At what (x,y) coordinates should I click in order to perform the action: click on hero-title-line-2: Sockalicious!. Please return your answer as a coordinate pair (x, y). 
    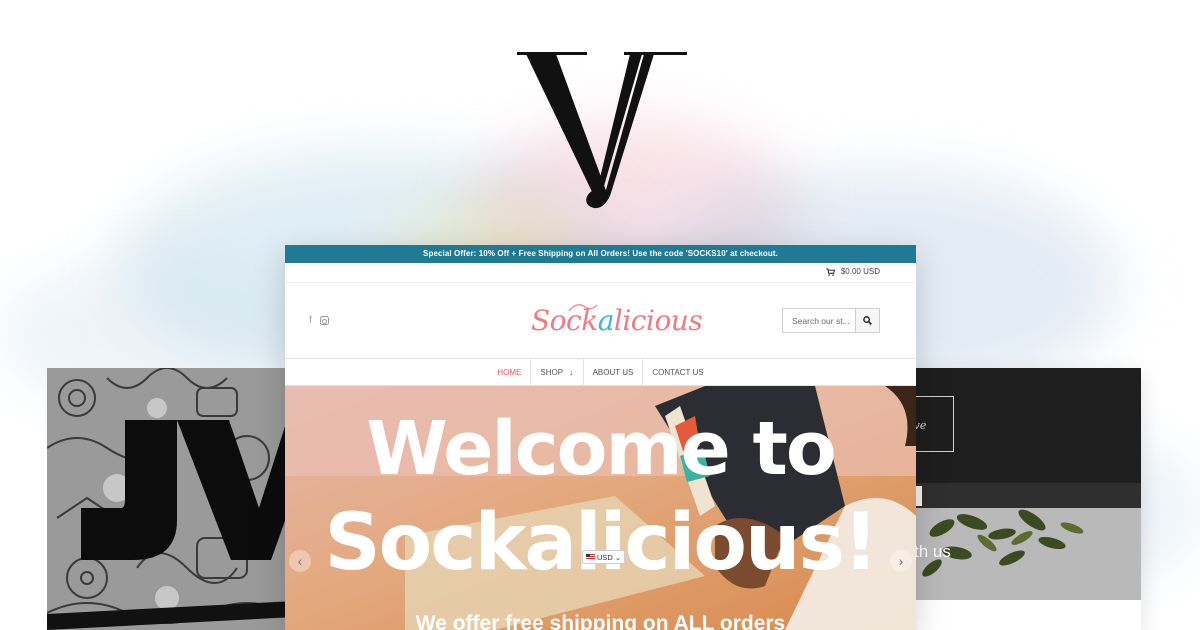
    Looking at the image, I should click on (601, 543).